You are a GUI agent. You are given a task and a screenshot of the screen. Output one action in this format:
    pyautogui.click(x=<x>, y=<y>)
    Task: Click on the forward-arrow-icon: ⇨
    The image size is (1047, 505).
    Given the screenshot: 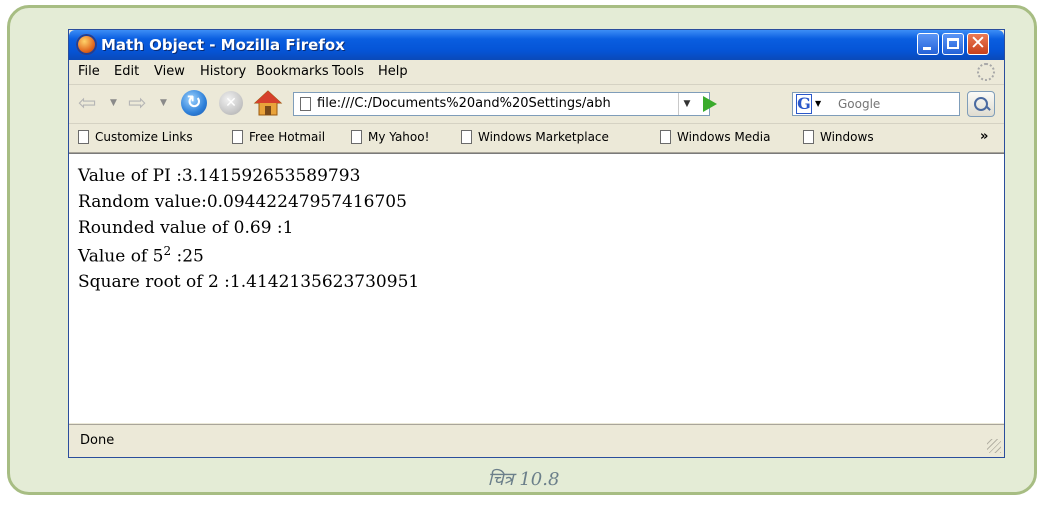 What is the action you would take?
    pyautogui.click(x=137, y=104)
    